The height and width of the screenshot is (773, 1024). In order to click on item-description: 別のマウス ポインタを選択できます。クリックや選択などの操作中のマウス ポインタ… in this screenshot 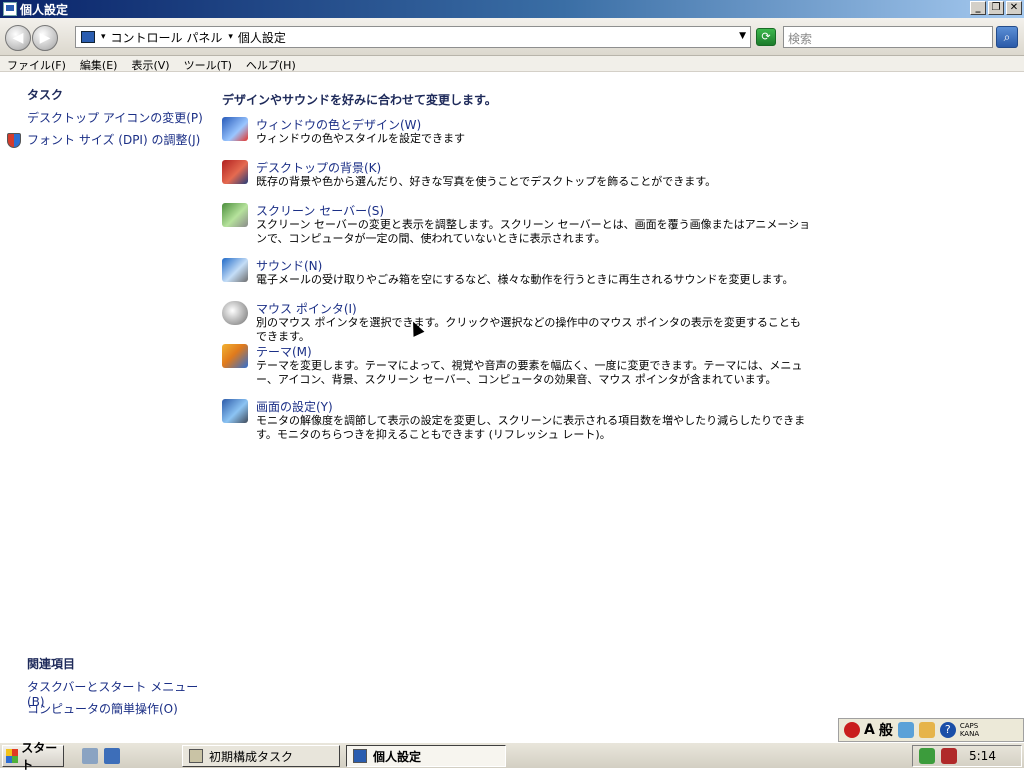, I will do `click(528, 329)`.